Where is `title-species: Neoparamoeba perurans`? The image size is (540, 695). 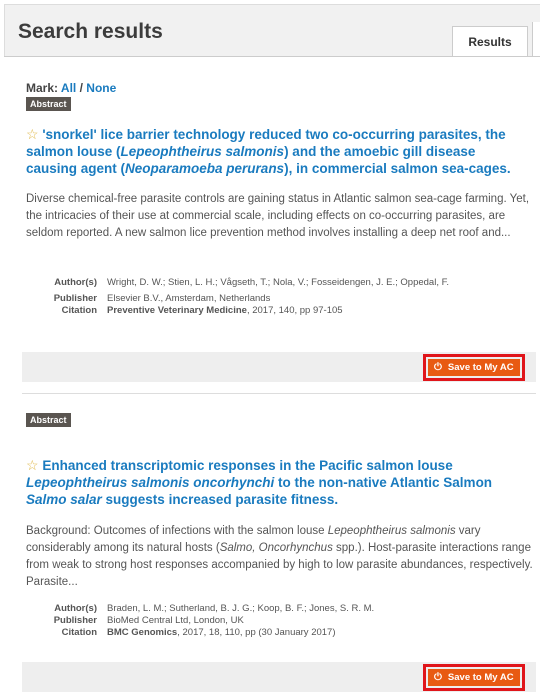 title-species: Neoparamoeba perurans is located at coordinates (205, 168).